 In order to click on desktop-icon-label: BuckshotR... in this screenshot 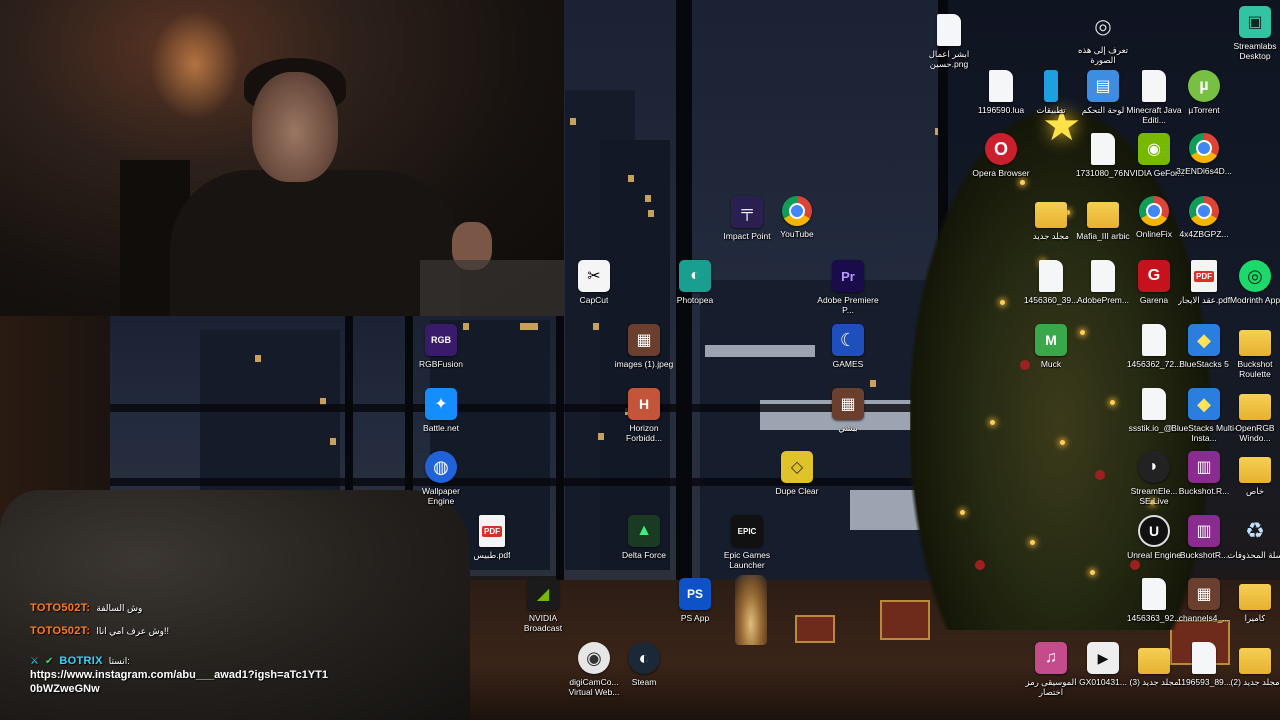, I will do `click(1204, 555)`.